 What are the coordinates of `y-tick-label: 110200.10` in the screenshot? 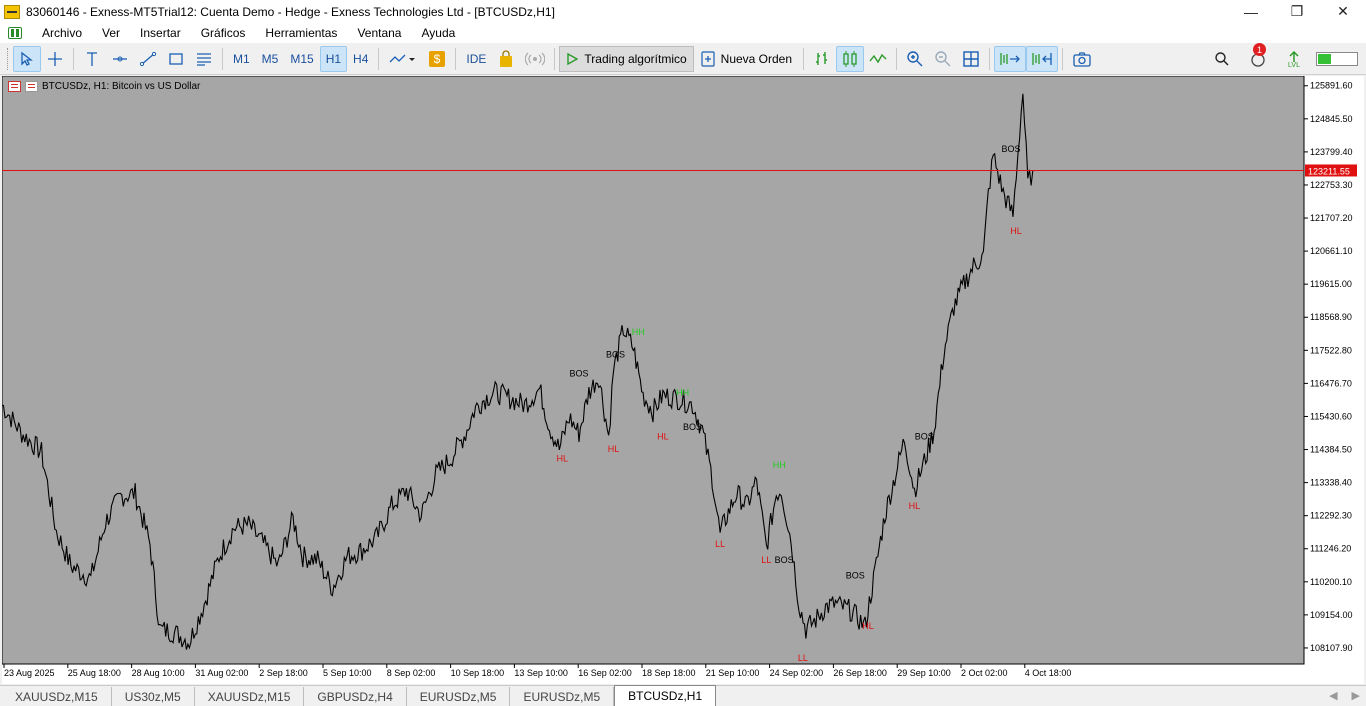 It's located at (1331, 582).